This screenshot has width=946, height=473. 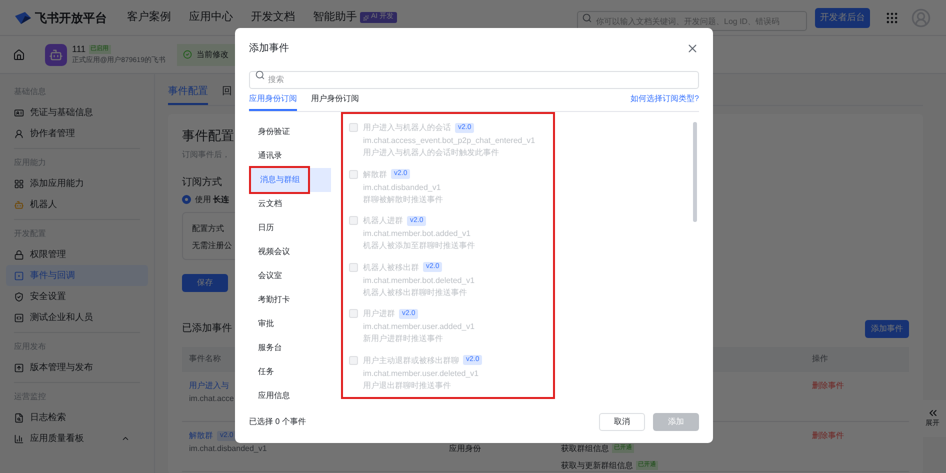 What do you see at coordinates (375, 174) in the screenshot?
I see `event-name: 解散群` at bounding box center [375, 174].